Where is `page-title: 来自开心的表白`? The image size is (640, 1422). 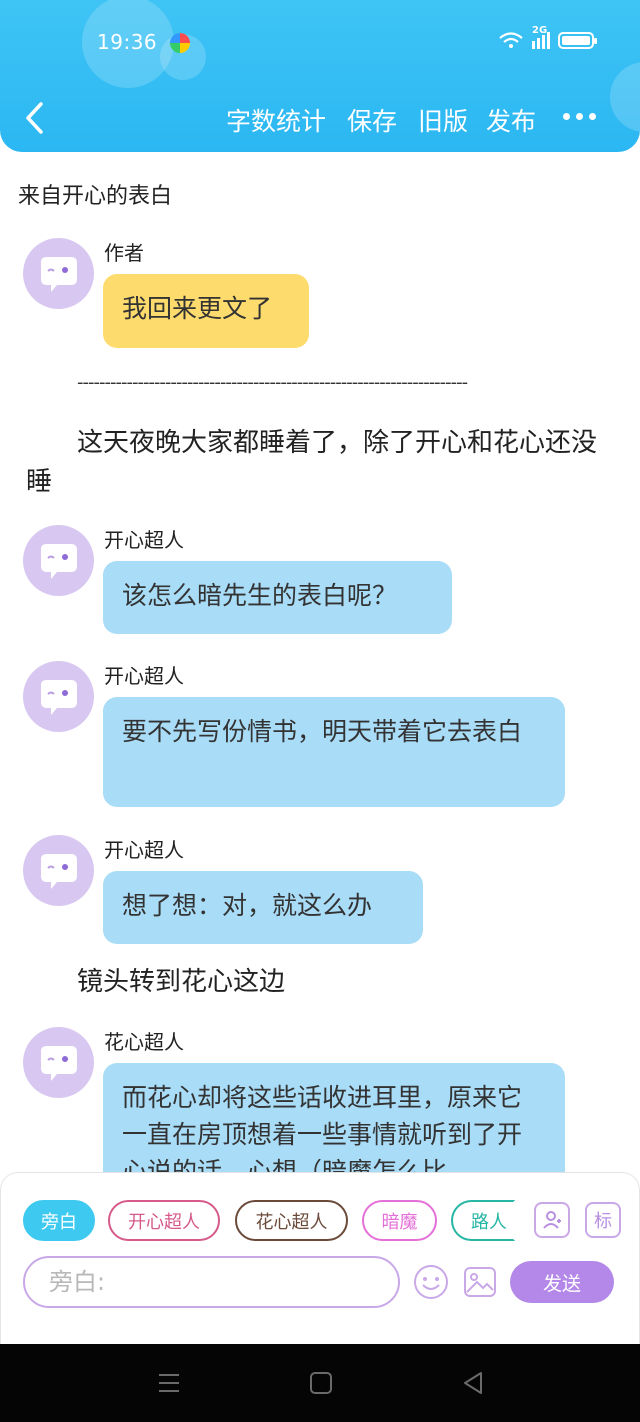
page-title: 来自开心的表白 is located at coordinates (95, 196).